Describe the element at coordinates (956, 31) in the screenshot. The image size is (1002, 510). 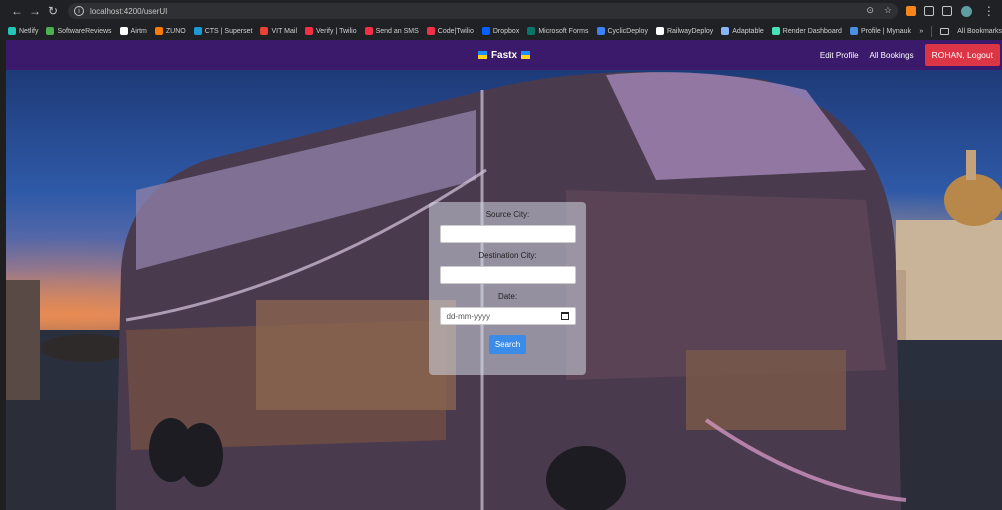
I see `bookmarks-overflow: » All Bookmarks` at that location.